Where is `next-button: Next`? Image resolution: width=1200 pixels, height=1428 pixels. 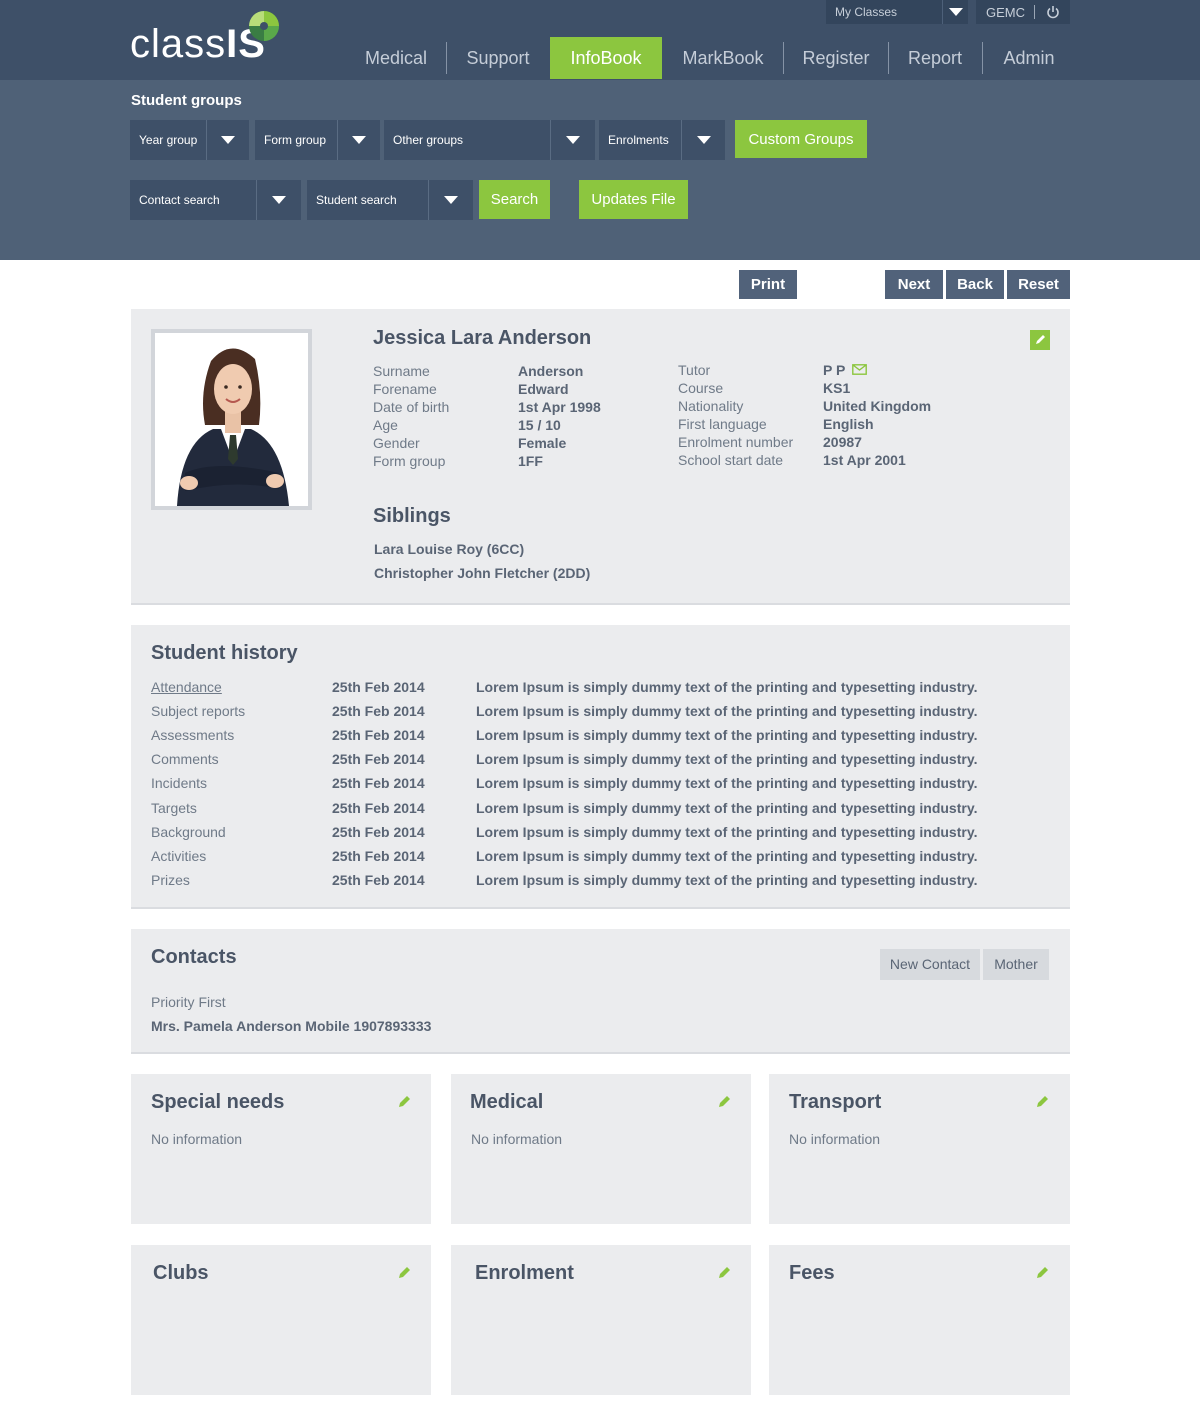
next-button: Next is located at coordinates (914, 284).